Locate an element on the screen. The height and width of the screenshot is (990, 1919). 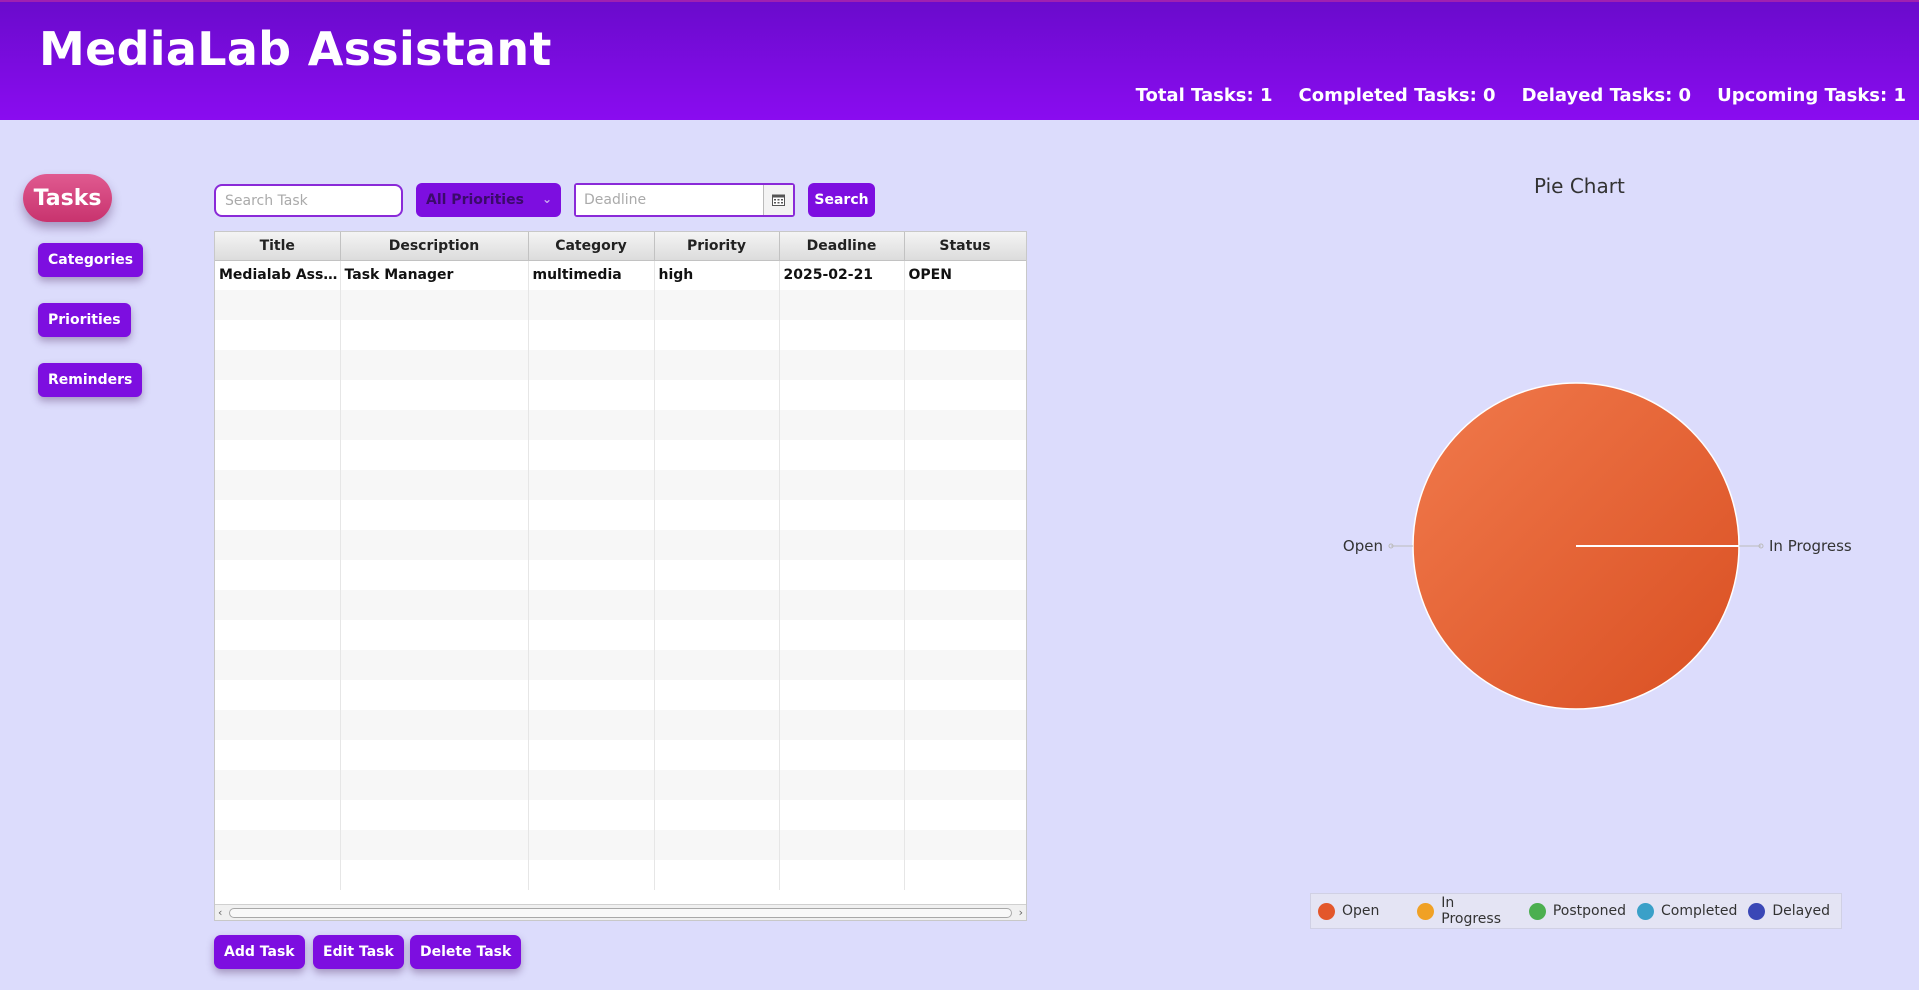
stat-upcoming-tasks: Upcoming Tasks: 1 is located at coordinates (1811, 95).